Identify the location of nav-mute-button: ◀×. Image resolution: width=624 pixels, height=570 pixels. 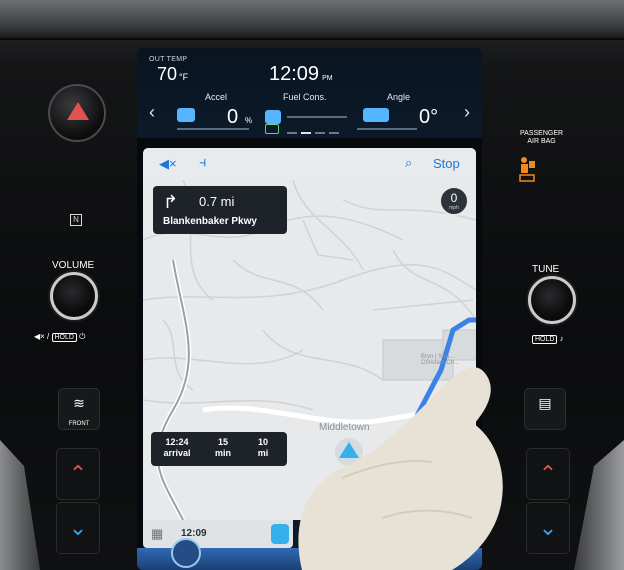
(168, 164).